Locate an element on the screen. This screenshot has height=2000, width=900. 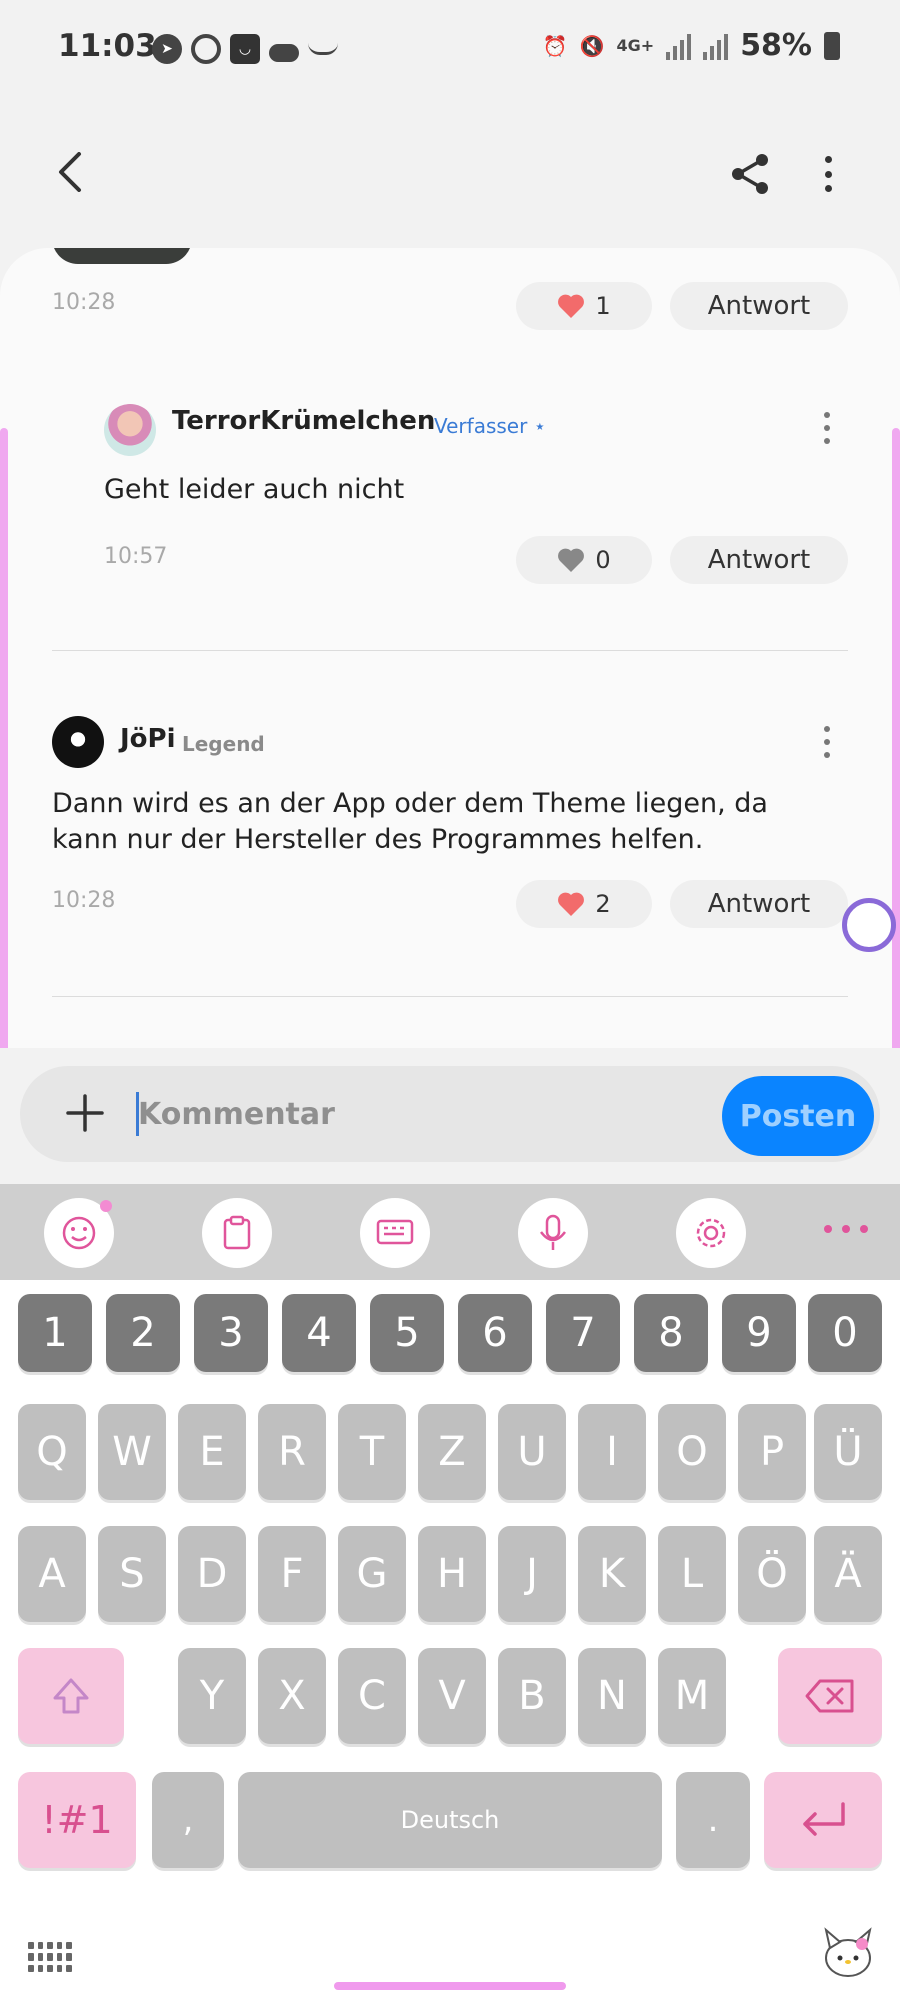
symbols-key: !#1 is located at coordinates (77, 1820).